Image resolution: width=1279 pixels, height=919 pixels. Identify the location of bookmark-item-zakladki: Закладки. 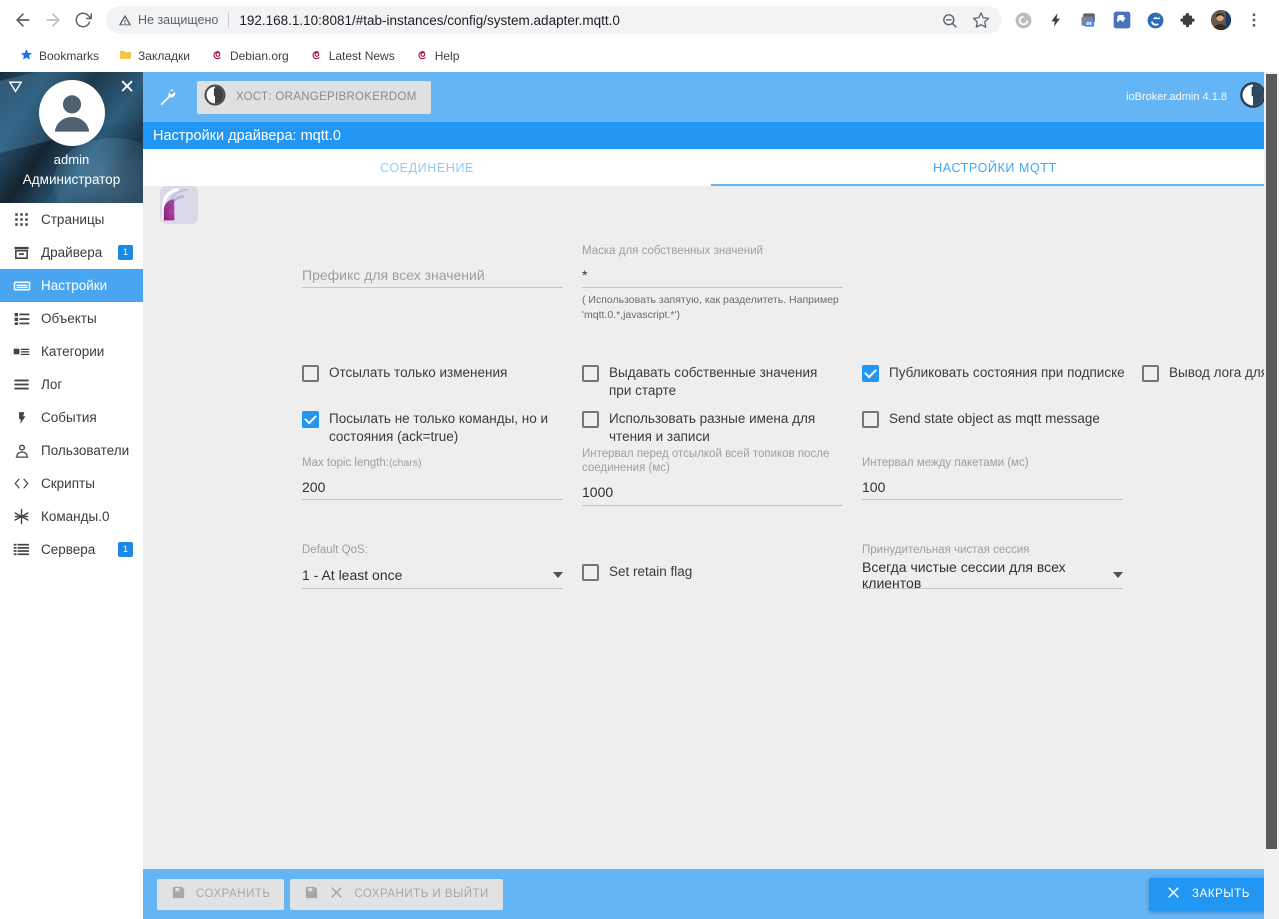
(154, 56).